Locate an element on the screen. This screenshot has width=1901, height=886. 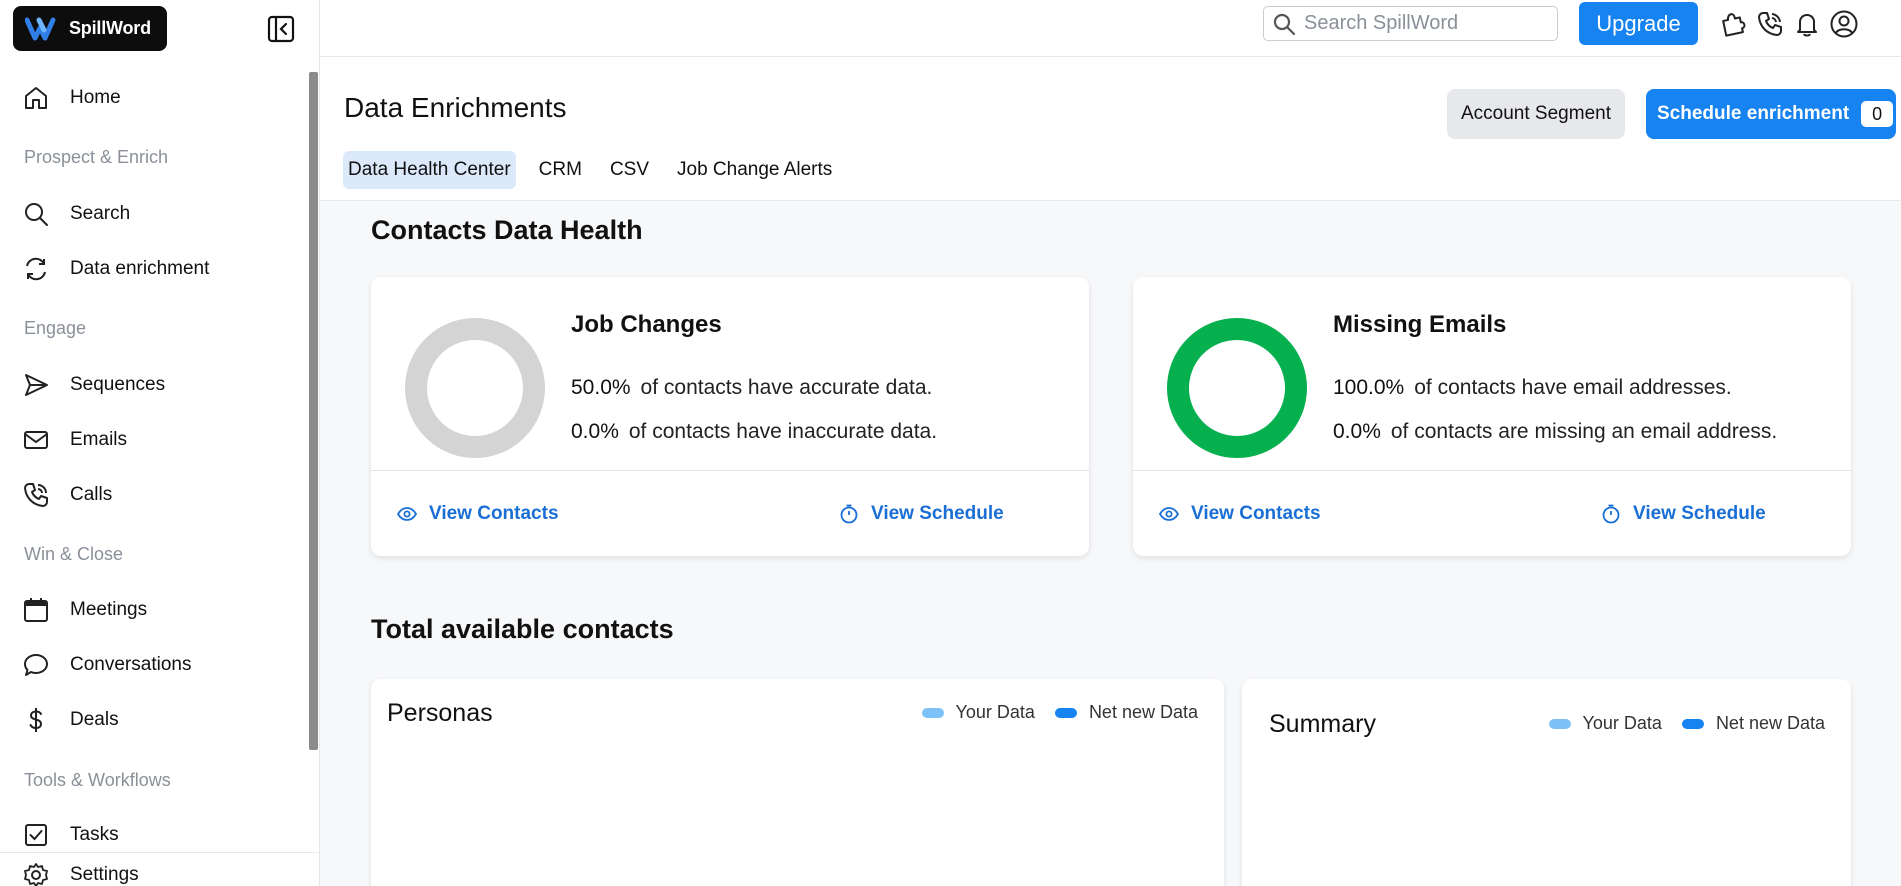
tab-data-health-center: Data Health Center is located at coordinates (429, 170).